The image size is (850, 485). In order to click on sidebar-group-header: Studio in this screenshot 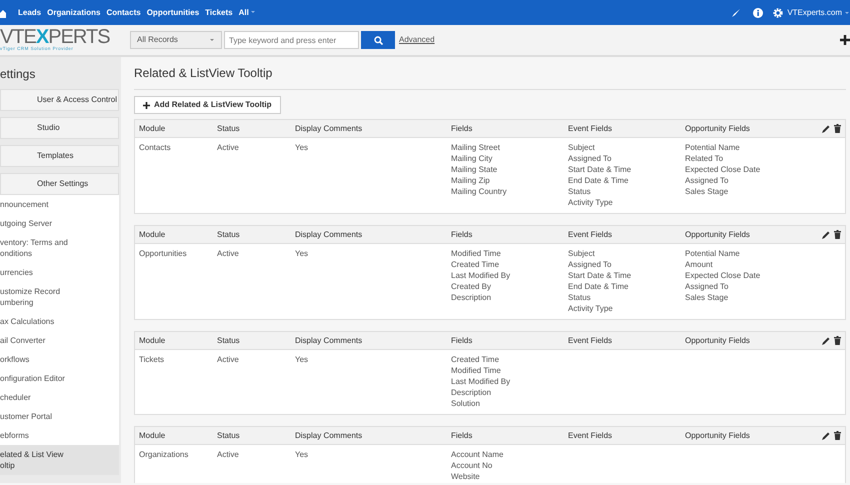, I will do `click(59, 128)`.